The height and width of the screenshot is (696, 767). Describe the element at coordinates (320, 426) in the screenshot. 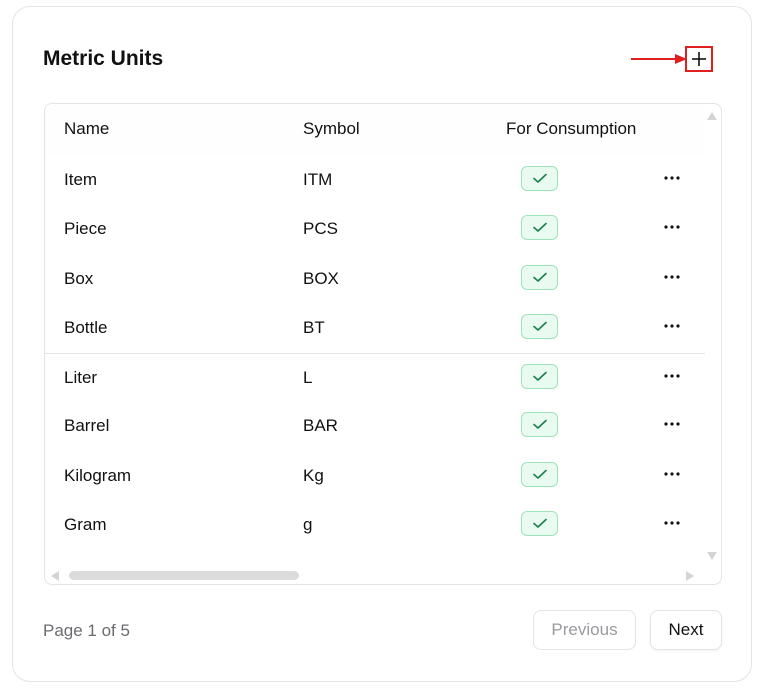

I see `unit-symbol: BAR` at that location.